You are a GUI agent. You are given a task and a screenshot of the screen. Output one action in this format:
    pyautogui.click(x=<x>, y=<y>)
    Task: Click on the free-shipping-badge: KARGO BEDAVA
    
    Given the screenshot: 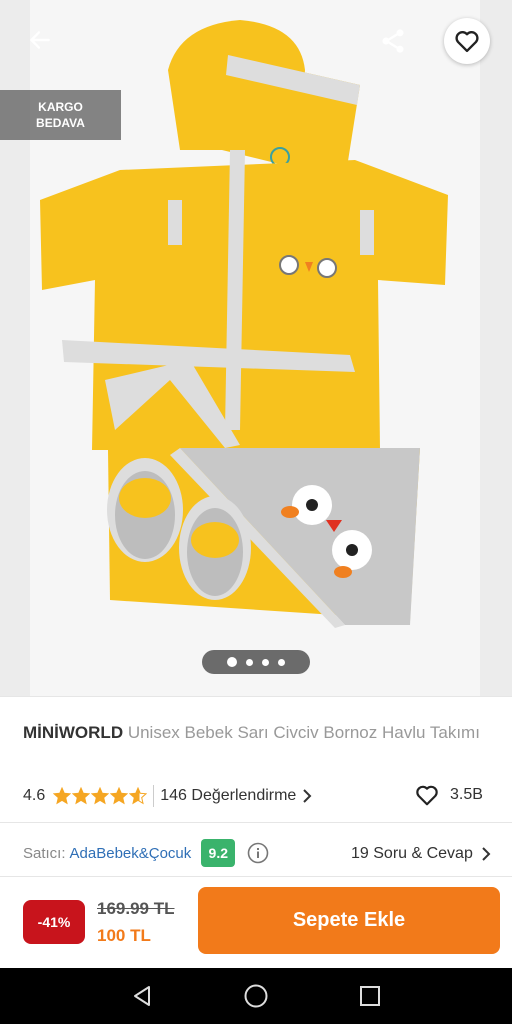 What is the action you would take?
    pyautogui.click(x=60, y=115)
    